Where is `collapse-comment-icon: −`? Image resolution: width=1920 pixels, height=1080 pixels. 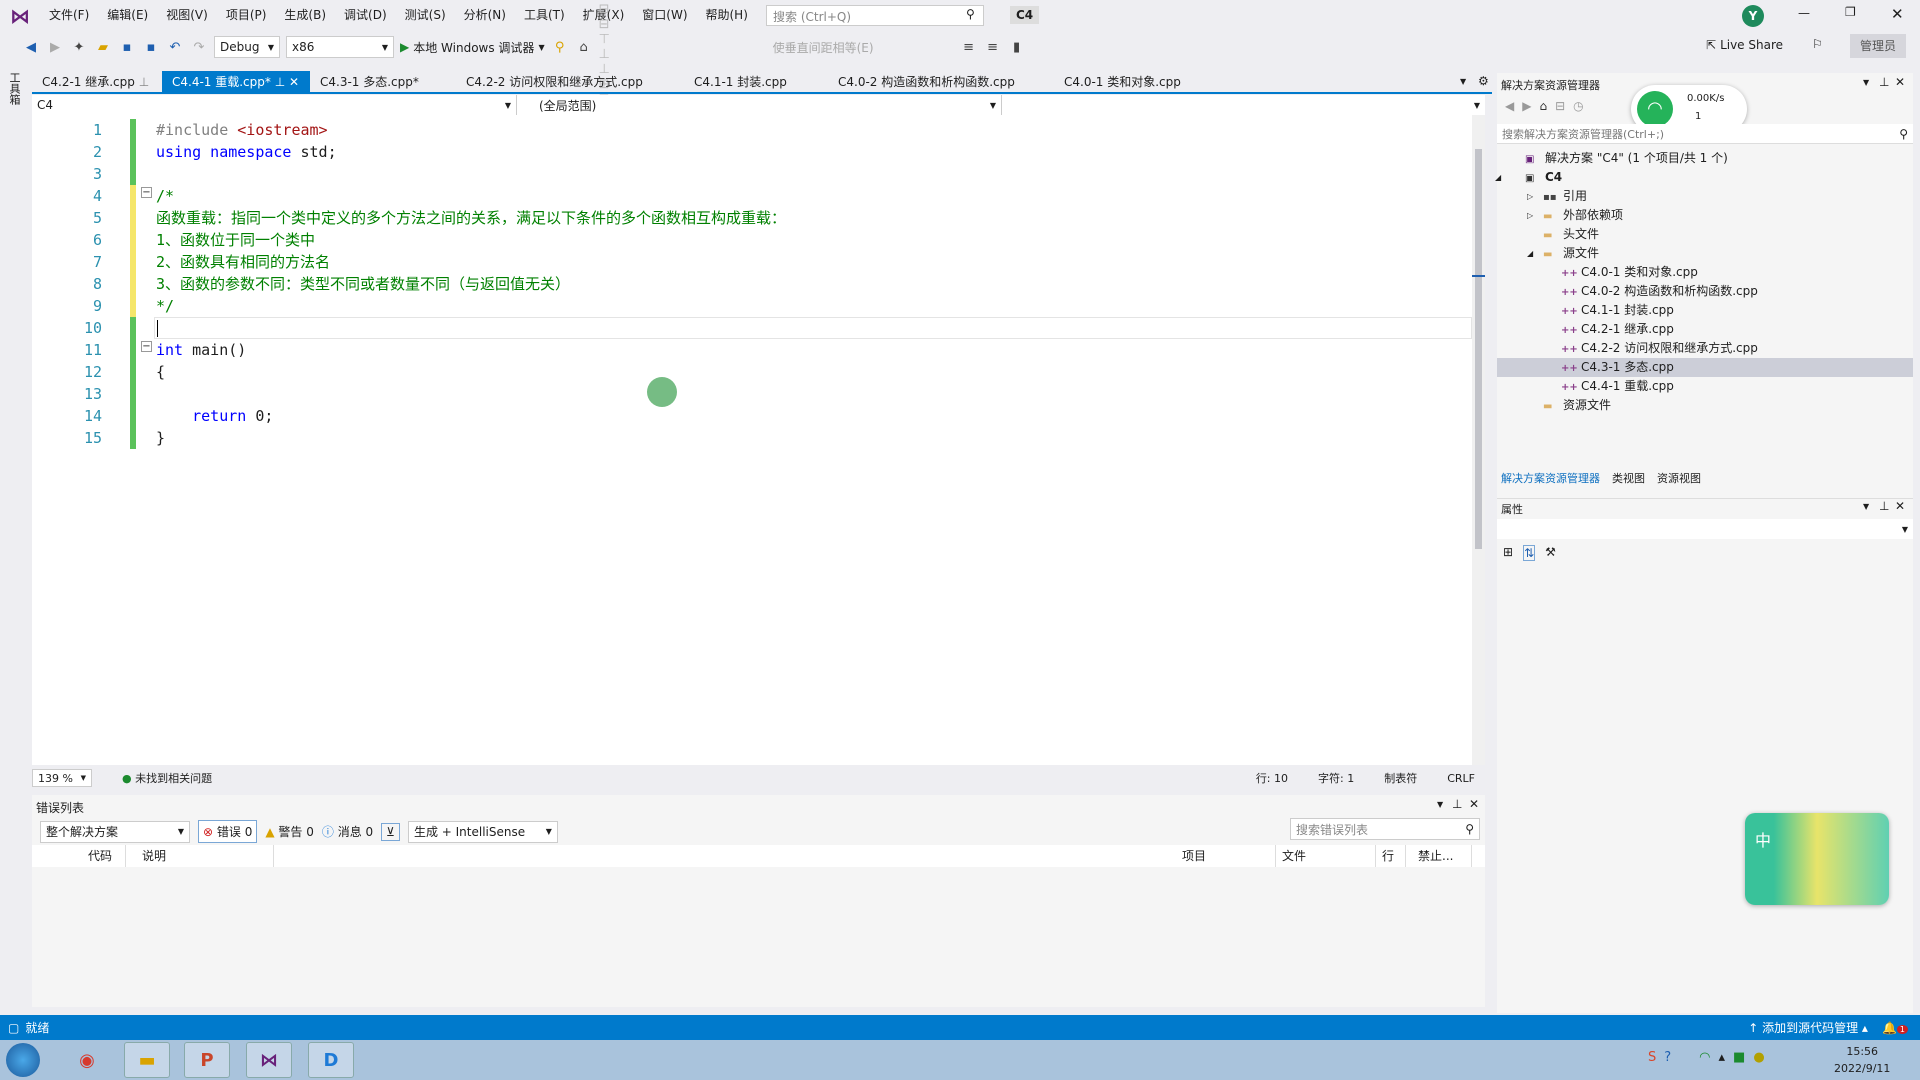 collapse-comment-icon: − is located at coordinates (146, 192).